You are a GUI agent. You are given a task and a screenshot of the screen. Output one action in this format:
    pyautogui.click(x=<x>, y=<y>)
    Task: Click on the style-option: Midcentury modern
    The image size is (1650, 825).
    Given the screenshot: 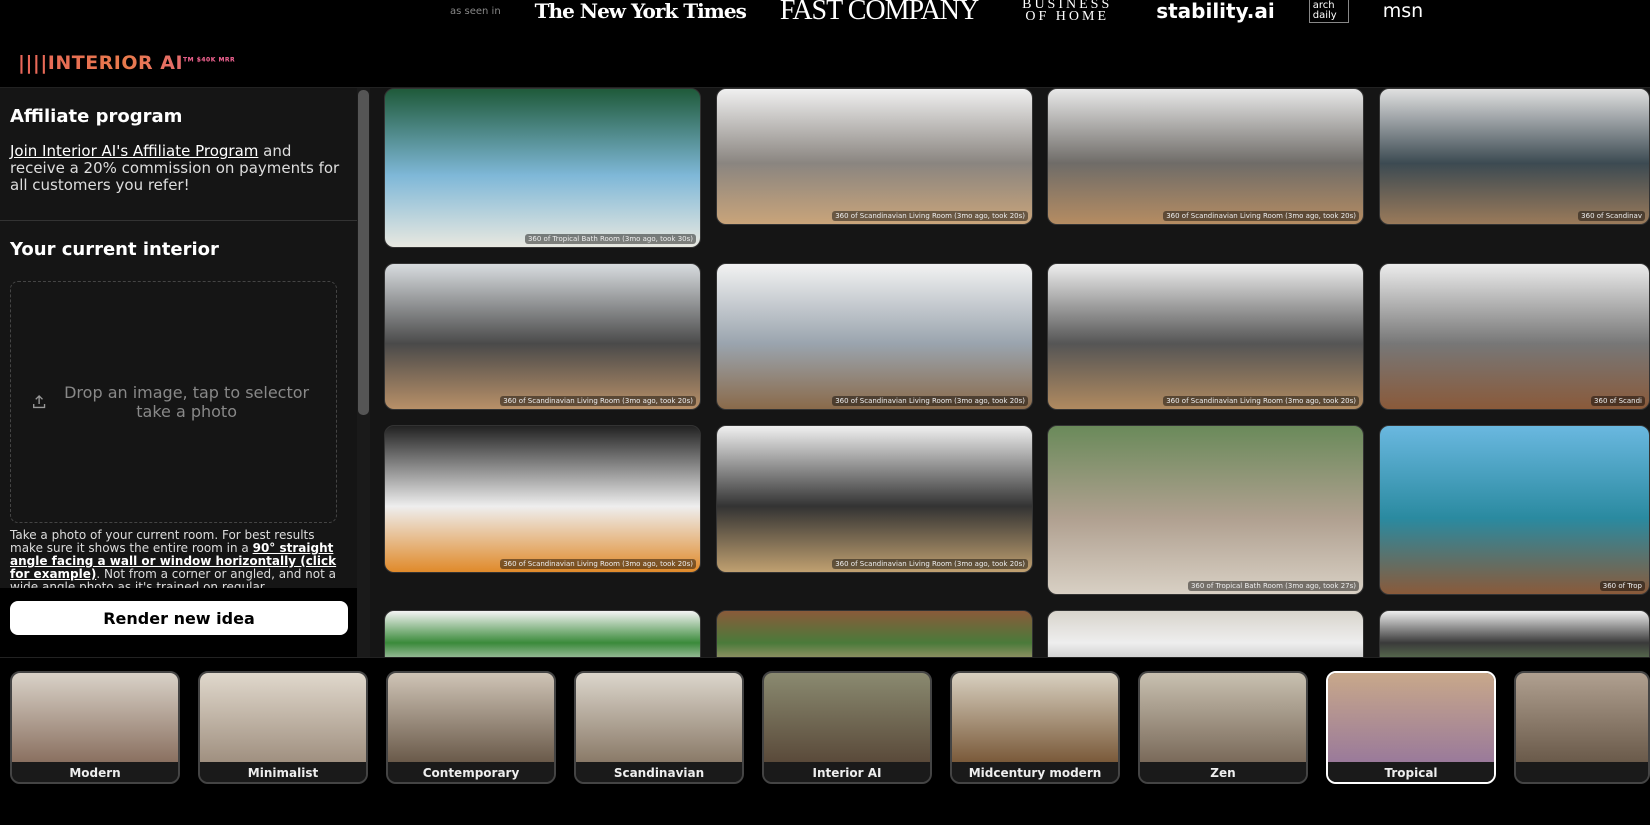 What is the action you would take?
    pyautogui.click(x=1035, y=727)
    